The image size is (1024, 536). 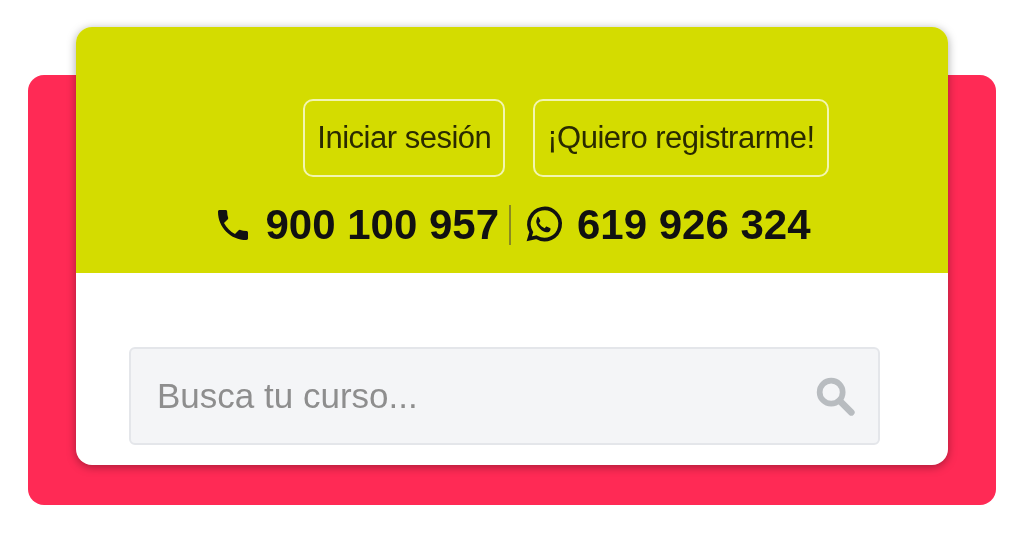 What do you see at coordinates (681, 138) in the screenshot?
I see `register-button: ¡Quiero registrarme!` at bounding box center [681, 138].